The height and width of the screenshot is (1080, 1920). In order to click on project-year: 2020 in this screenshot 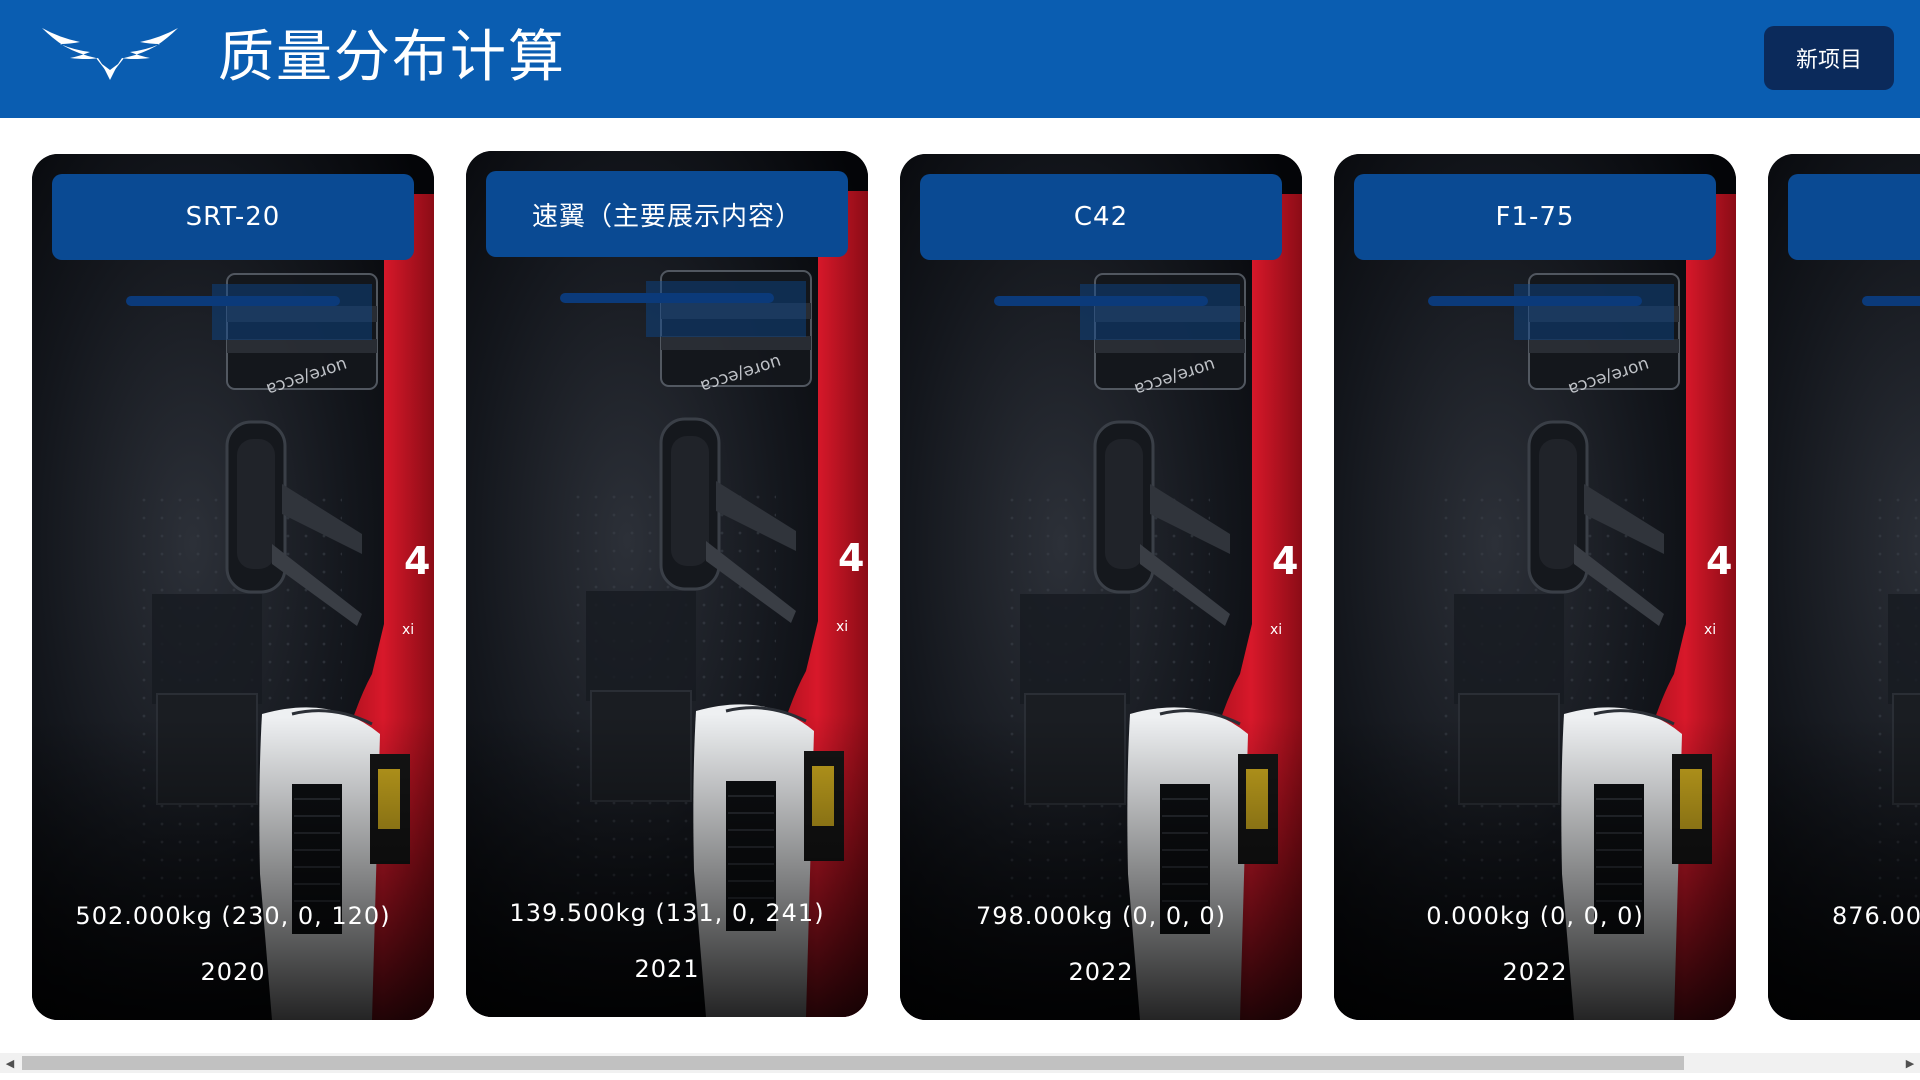, I will do `click(233, 972)`.